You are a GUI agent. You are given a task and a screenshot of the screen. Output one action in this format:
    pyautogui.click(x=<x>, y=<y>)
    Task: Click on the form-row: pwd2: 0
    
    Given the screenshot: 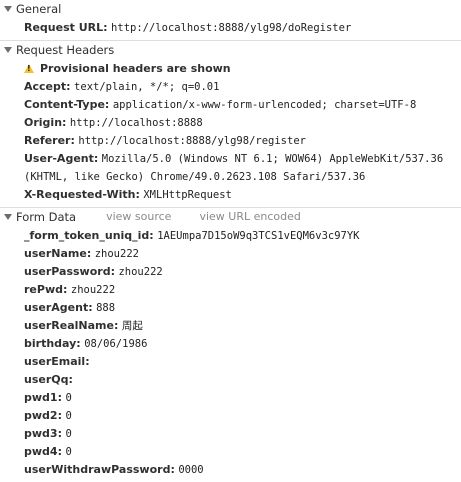 What is the action you would take?
    pyautogui.click(x=230, y=416)
    